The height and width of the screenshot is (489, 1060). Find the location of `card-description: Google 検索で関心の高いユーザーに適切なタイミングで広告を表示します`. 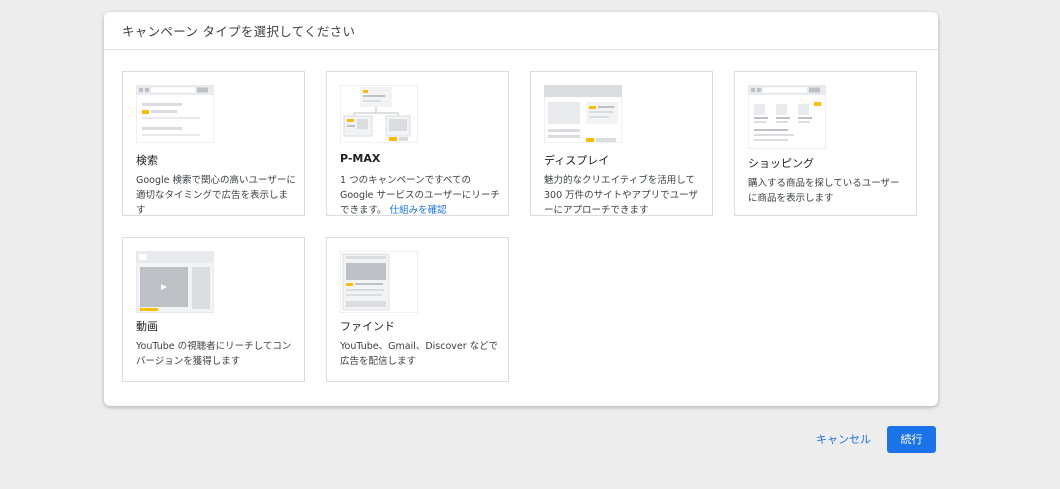

card-description: Google 検索で関心の高いユーザーに適切なタイミングで広告を表示します is located at coordinates (216, 195).